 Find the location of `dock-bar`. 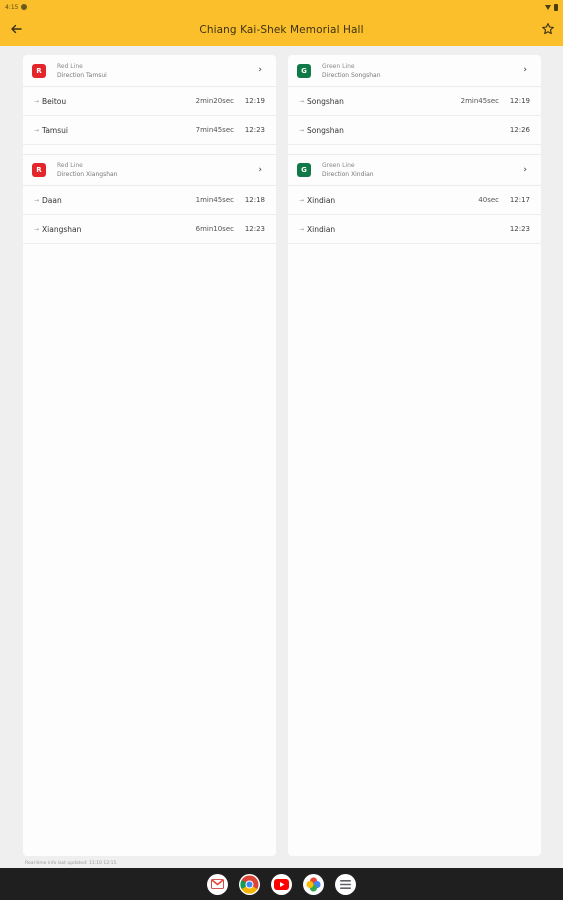

dock-bar is located at coordinates (281, 884).